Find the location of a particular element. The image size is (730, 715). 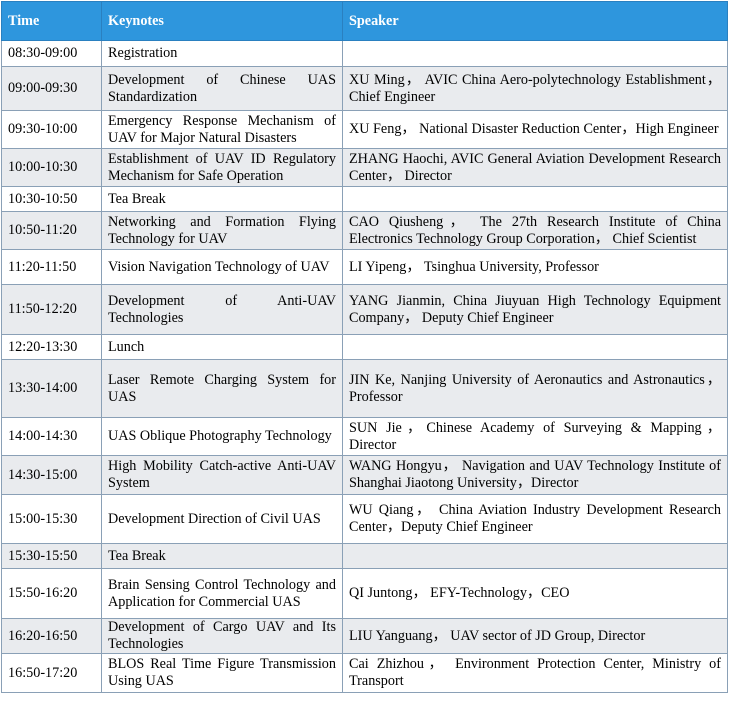

keynote-cell: UAS Oblique Photography Technology is located at coordinates (222, 436).